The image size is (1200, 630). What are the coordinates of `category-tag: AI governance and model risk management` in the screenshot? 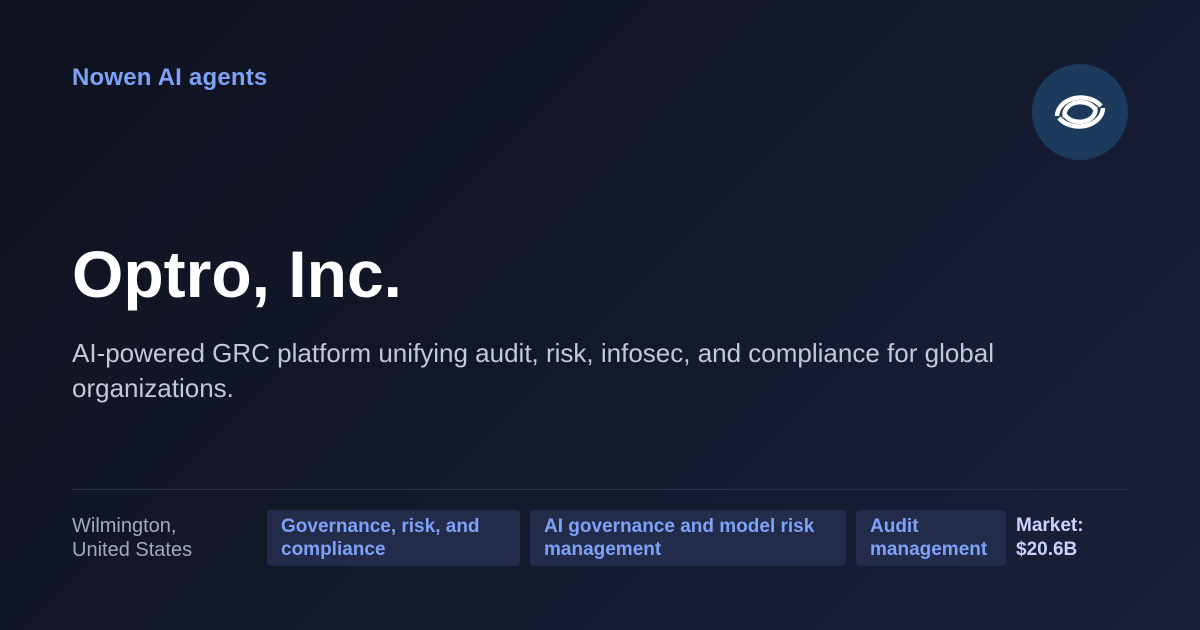 It's located at (688, 538).